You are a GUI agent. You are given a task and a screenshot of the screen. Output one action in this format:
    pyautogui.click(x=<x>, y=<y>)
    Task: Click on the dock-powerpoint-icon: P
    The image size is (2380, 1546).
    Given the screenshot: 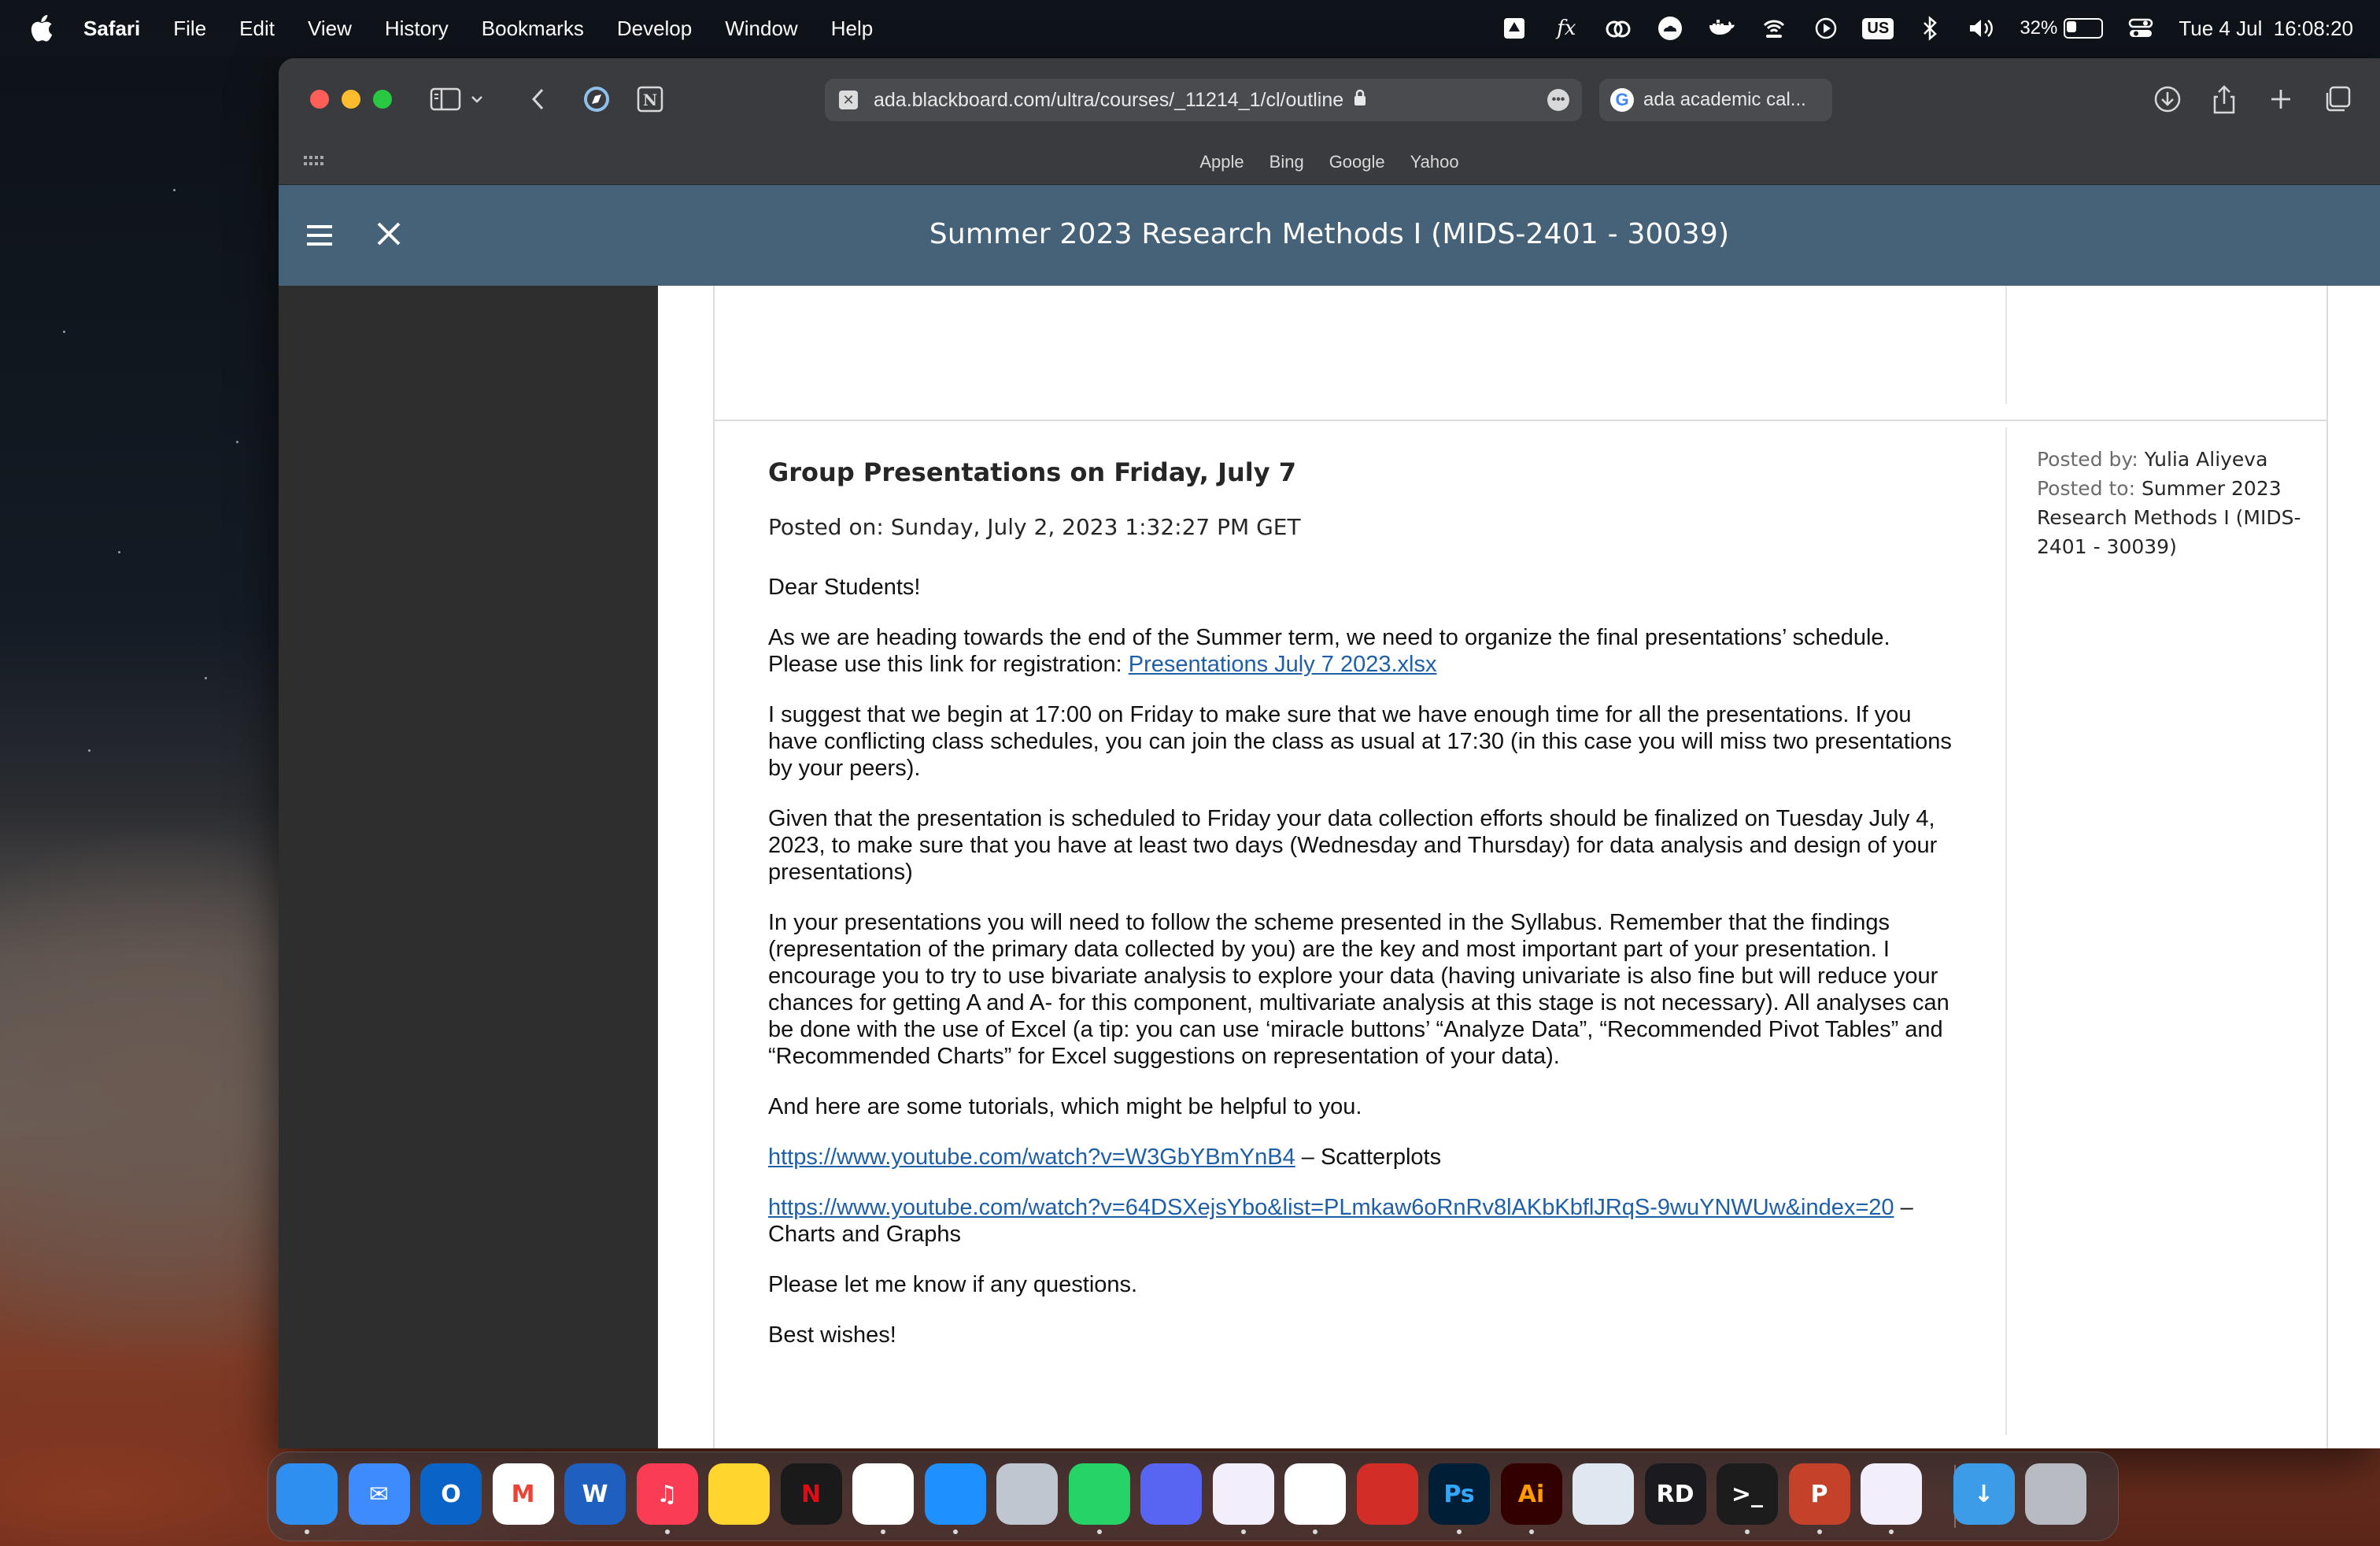 What is the action you would take?
    pyautogui.click(x=1819, y=1494)
    